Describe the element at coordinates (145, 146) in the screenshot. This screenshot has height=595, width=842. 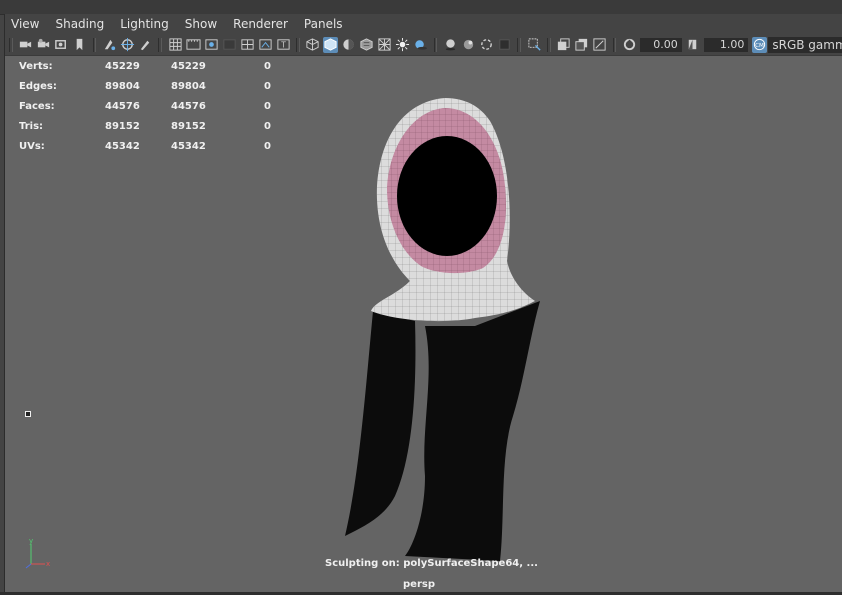
I see `hud-row-uvs: UVs: 45342 45342 0` at that location.